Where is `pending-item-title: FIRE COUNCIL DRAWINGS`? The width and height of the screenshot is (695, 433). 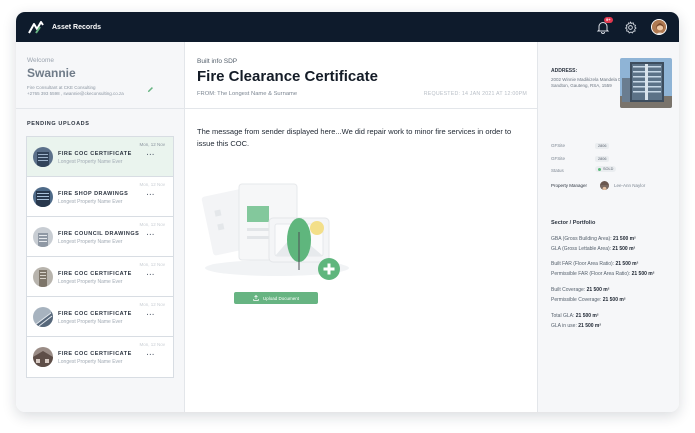
pending-item-title: FIRE COUNCIL DRAWINGS is located at coordinates (99, 234).